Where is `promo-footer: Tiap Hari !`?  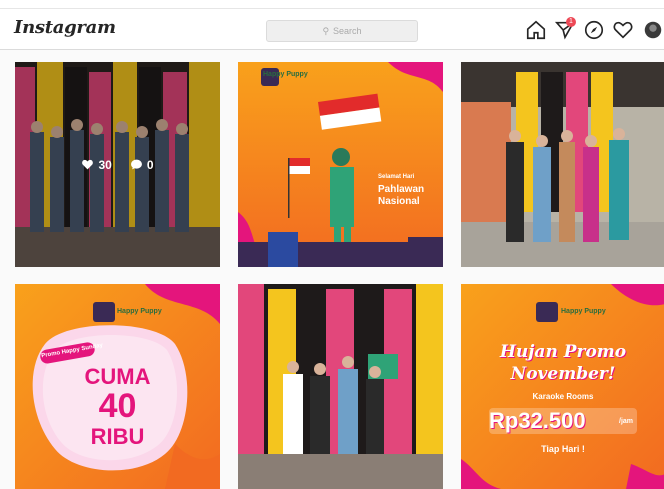
promo-footer: Tiap Hari ! is located at coordinates (563, 449).